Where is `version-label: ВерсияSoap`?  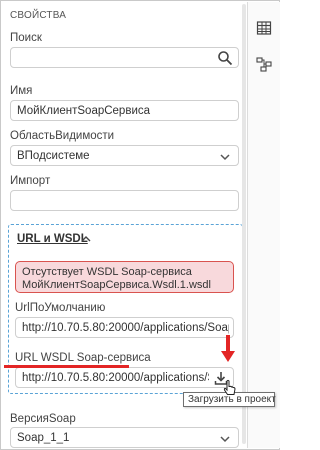 version-label: ВерсияSoap is located at coordinates (43, 419).